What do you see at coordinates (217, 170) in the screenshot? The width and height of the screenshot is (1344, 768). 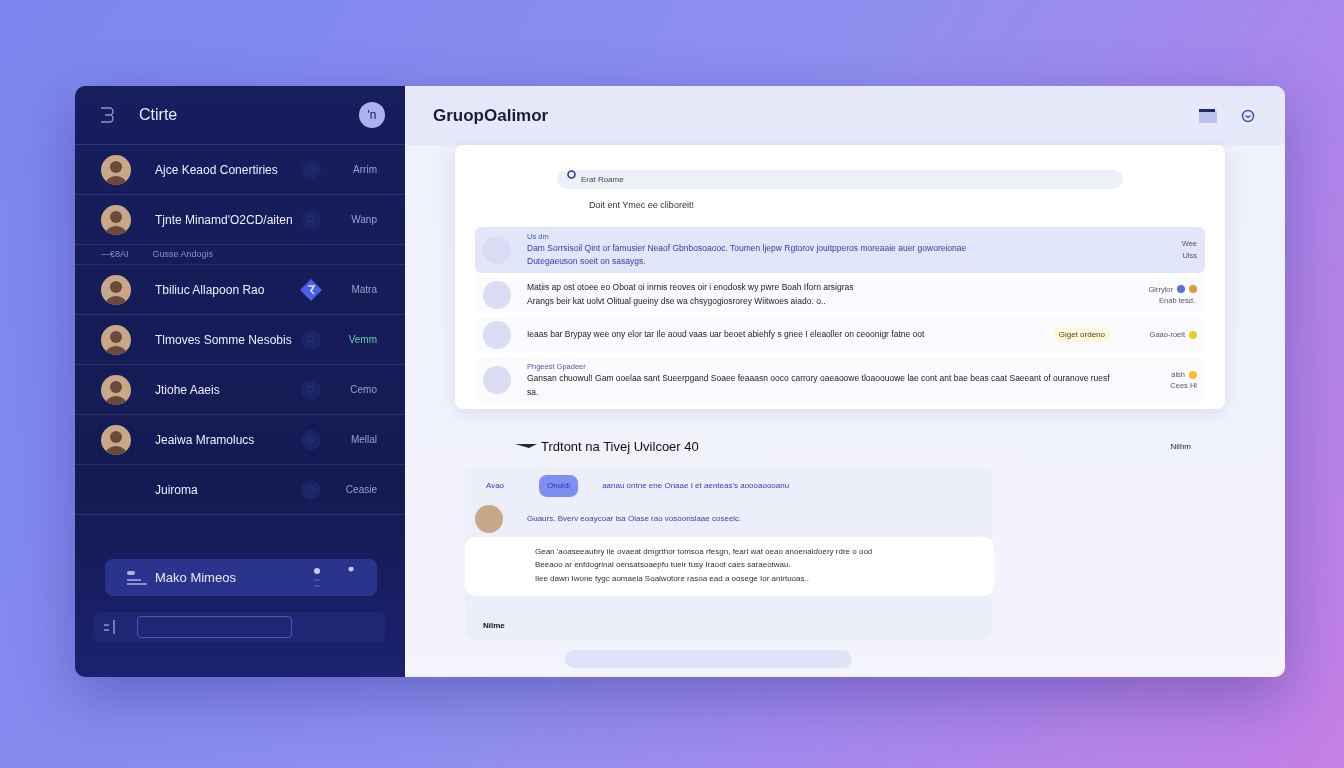 I see `contact-name: Ajce Keaod Conertiries` at bounding box center [217, 170].